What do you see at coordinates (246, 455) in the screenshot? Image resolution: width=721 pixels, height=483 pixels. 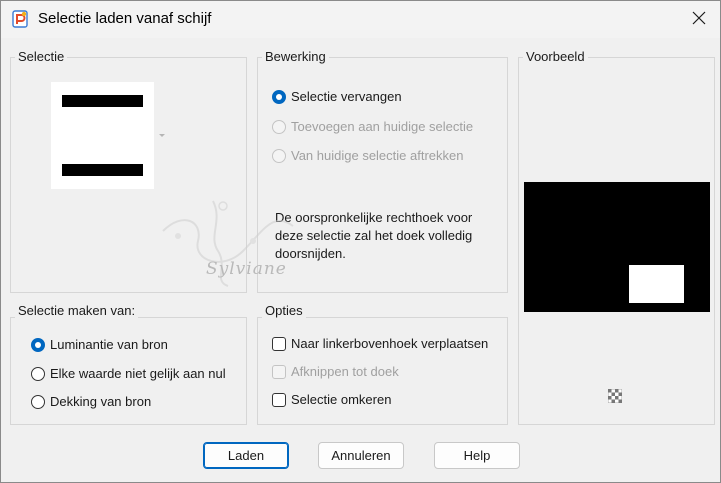 I see `load-button: Laden` at bounding box center [246, 455].